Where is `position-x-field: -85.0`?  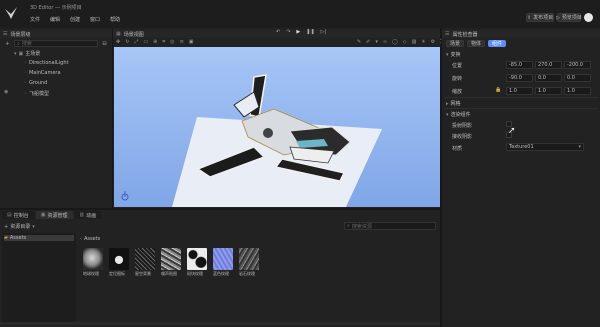 position-x-field: -85.0 is located at coordinates (519, 65).